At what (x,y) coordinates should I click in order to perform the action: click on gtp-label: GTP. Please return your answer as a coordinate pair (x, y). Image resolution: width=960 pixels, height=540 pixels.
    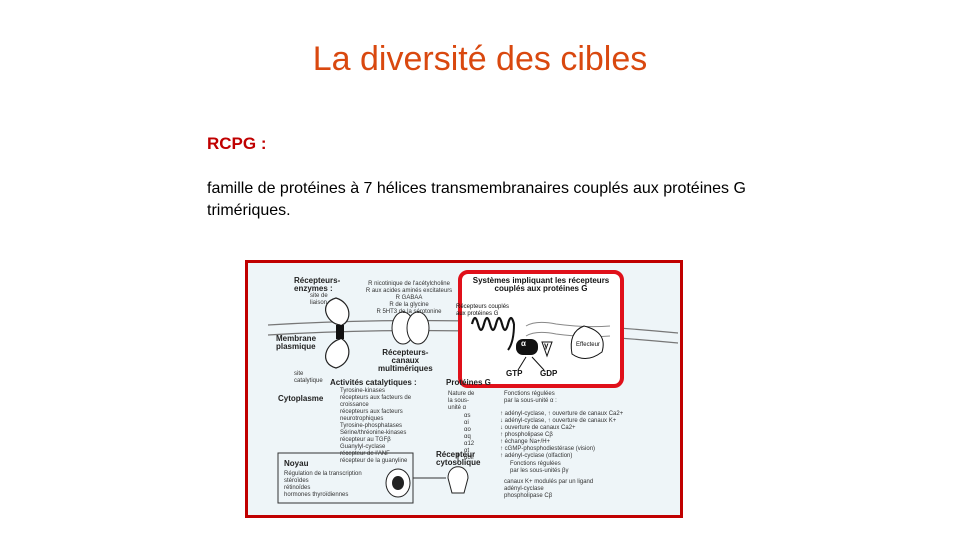
    Looking at the image, I should click on (514, 373).